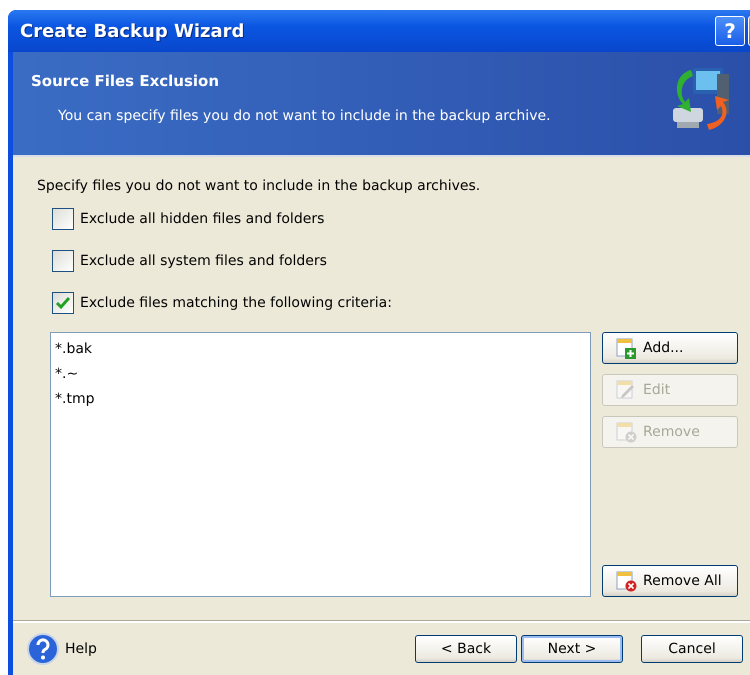  I want to click on wizard-button: Next >, so click(572, 649).